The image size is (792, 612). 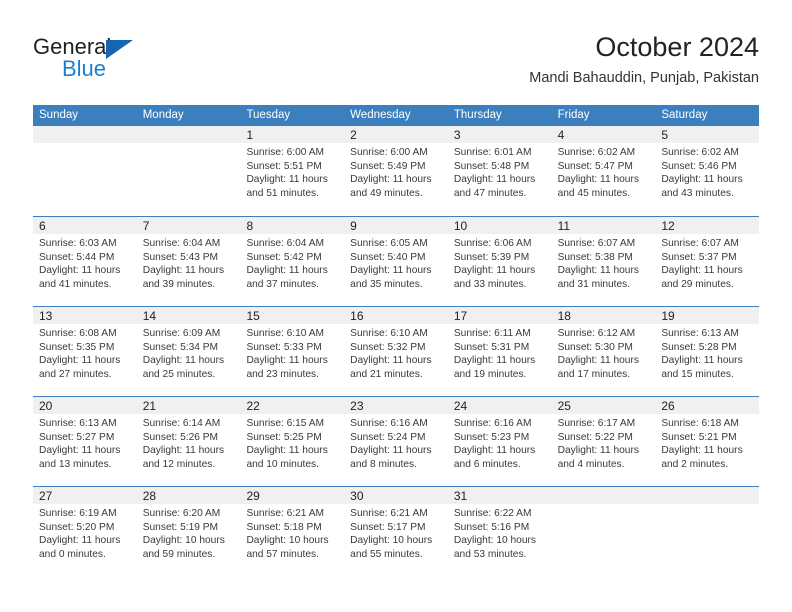 I want to click on daylight-text-line2: and 33 minutes., so click(x=490, y=284).